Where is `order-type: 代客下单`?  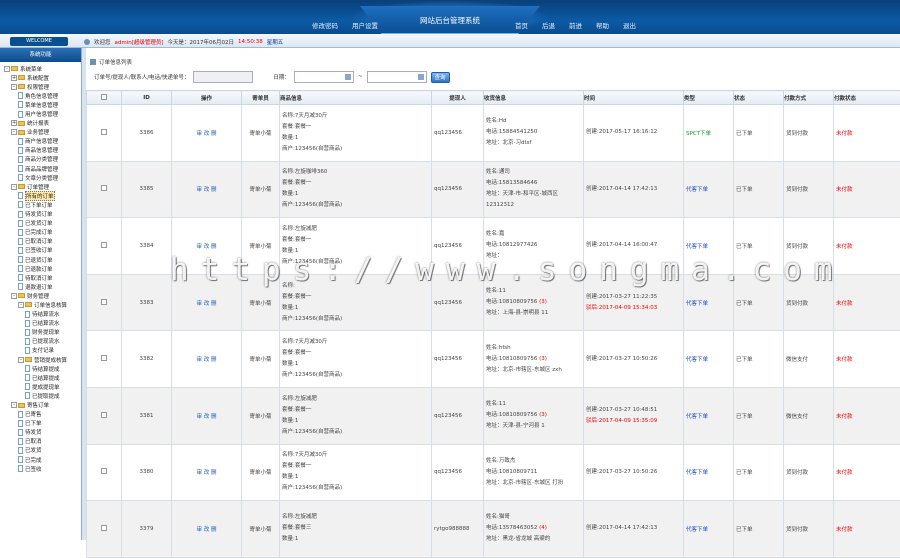
order-type: 代客下单 is located at coordinates (697, 473).